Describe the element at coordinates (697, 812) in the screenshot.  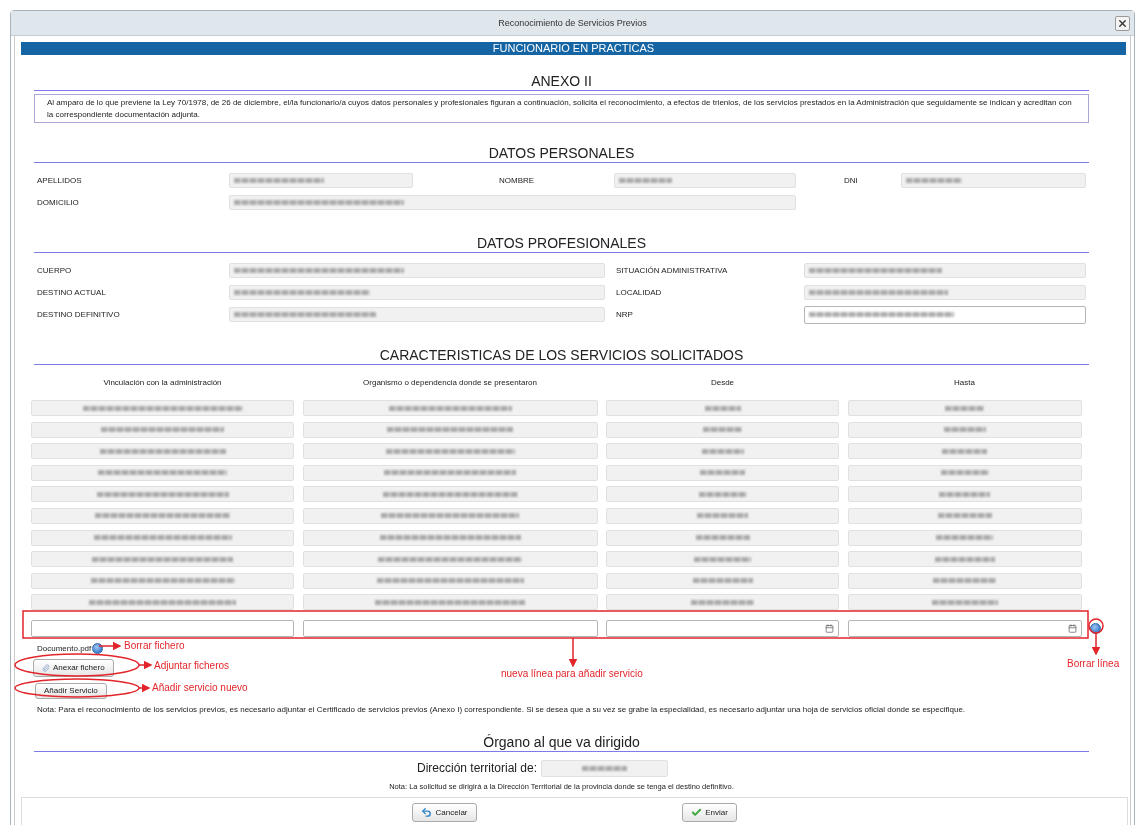
I see `check-icon` at that location.